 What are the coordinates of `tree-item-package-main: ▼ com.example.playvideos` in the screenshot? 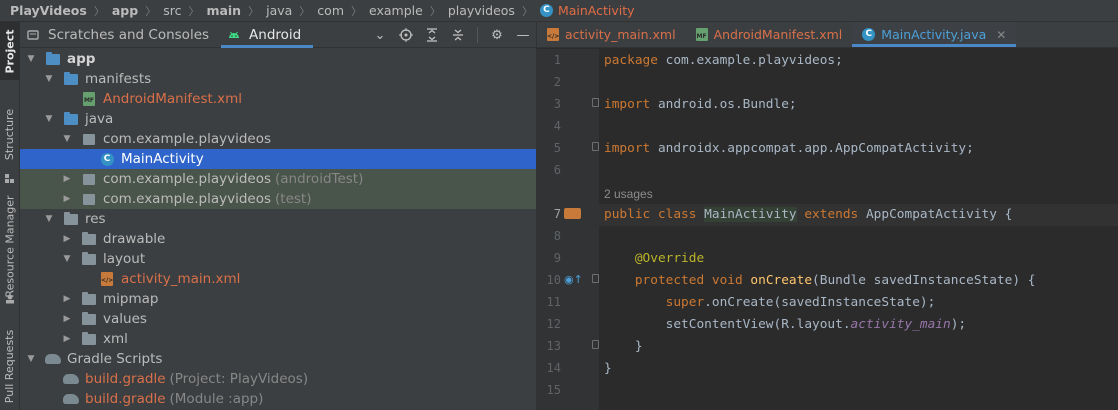 It's located at (278, 139).